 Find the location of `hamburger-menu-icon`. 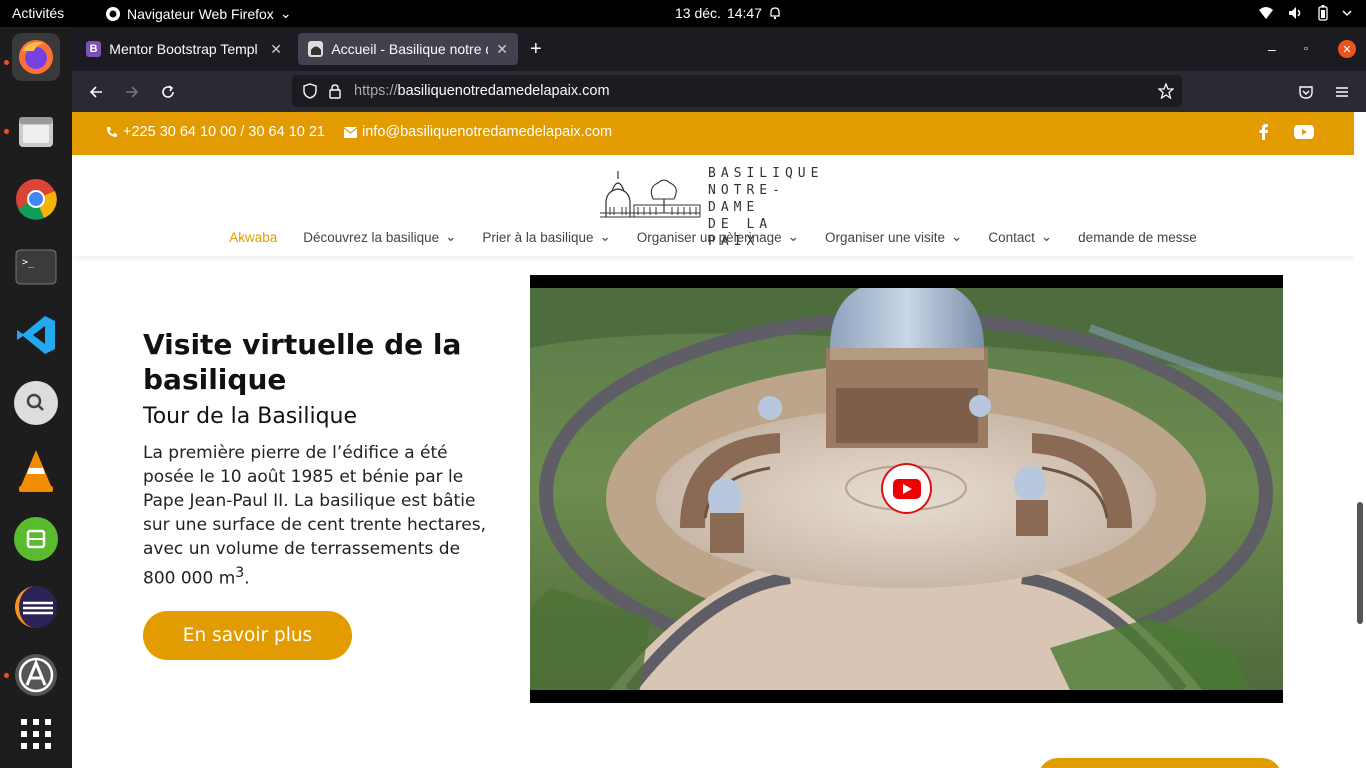

hamburger-menu-icon is located at coordinates (1342, 92).